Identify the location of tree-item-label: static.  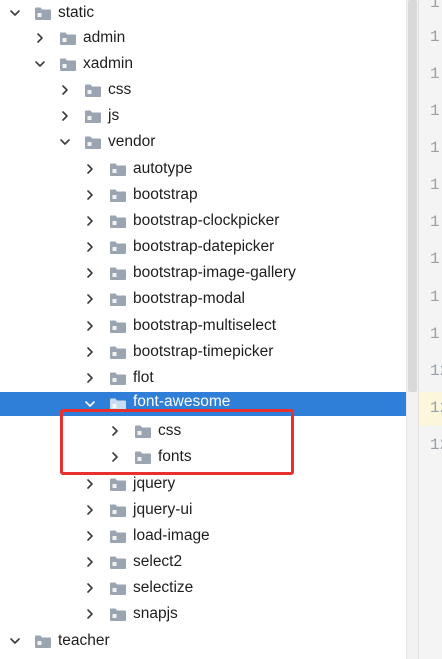
(76, 12).